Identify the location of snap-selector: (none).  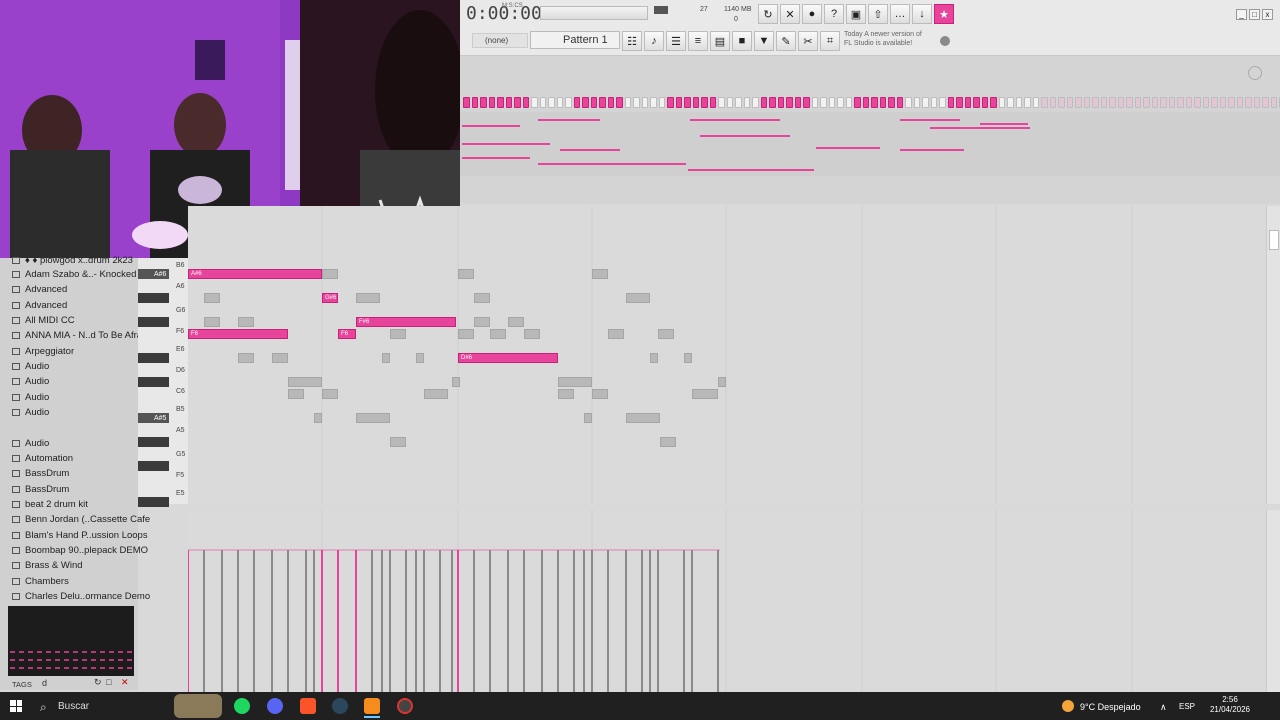
(500, 40).